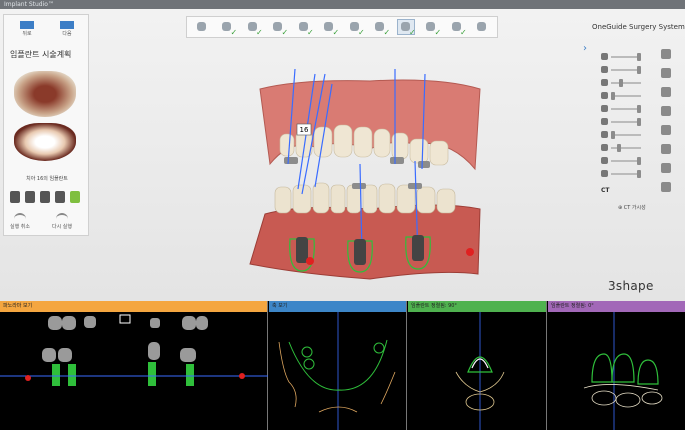 Image resolution: width=685 pixels, height=430 pixels. I want to click on view-top-icon, so click(666, 73).